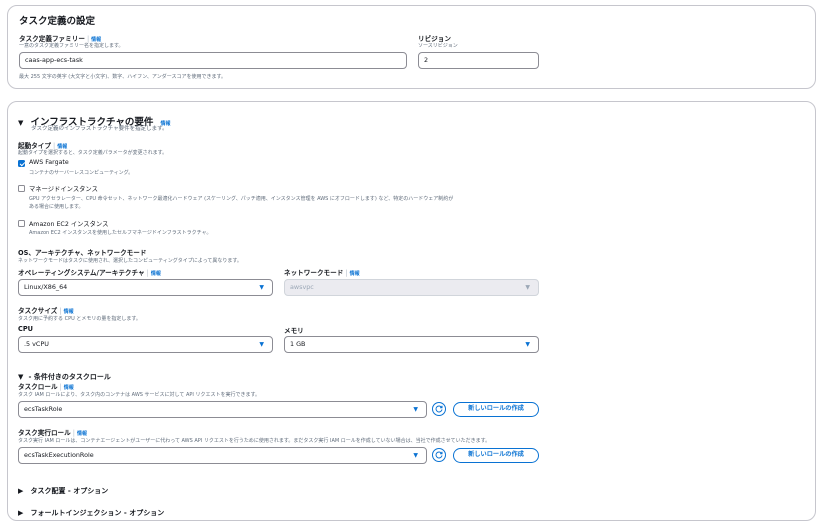  What do you see at coordinates (79, 319) in the screenshot?
I see `task-size-description: タスク用に予約する CPU とメモリの量を指定します。` at bounding box center [79, 319].